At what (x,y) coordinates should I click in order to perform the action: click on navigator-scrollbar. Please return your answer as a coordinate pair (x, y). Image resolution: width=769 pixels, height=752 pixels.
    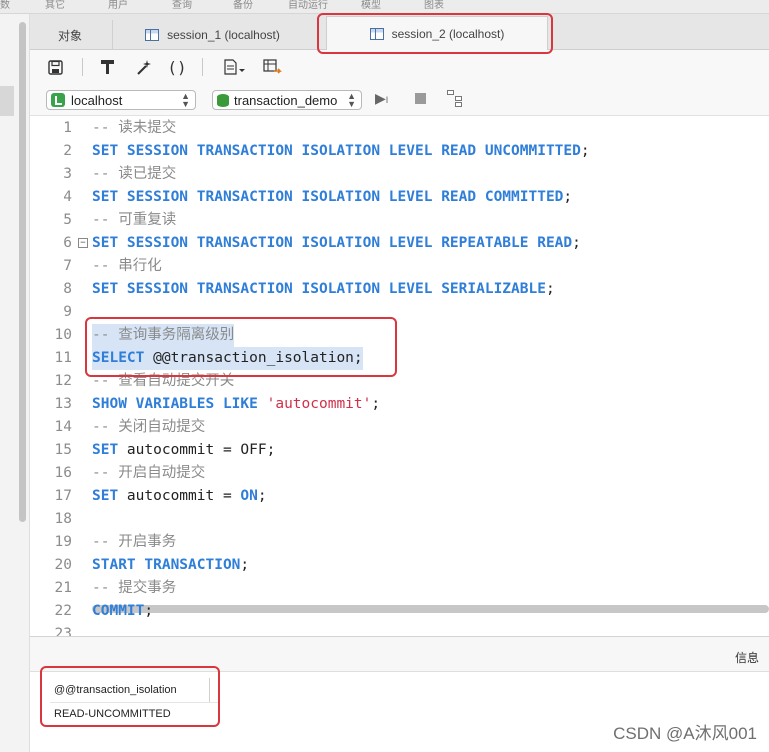
    Looking at the image, I should click on (22, 272).